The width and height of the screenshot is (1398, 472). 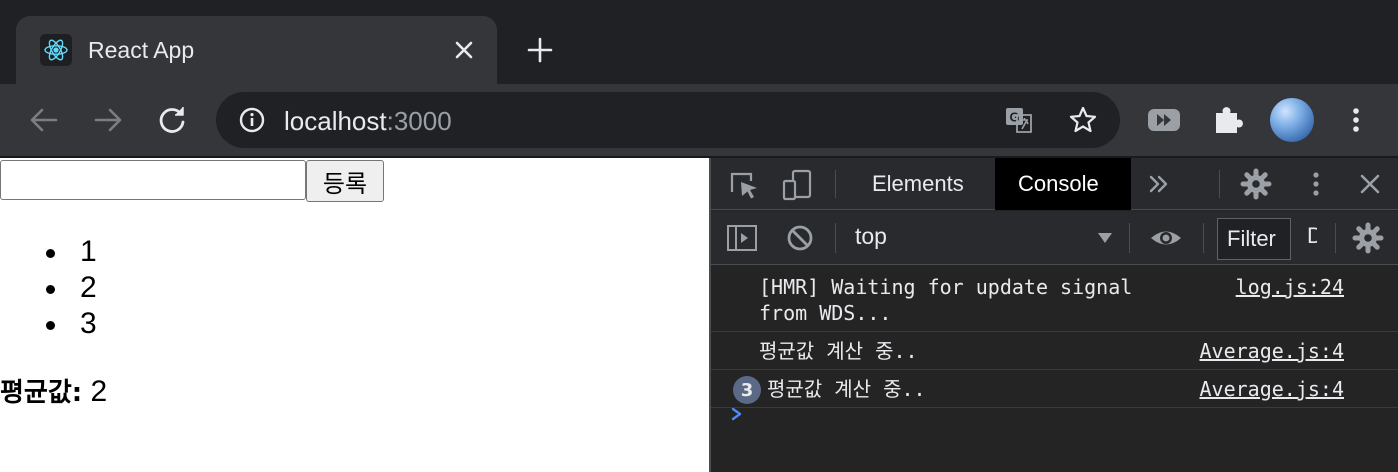 What do you see at coordinates (256, 50) in the screenshot?
I see `browser-tab: React App` at bounding box center [256, 50].